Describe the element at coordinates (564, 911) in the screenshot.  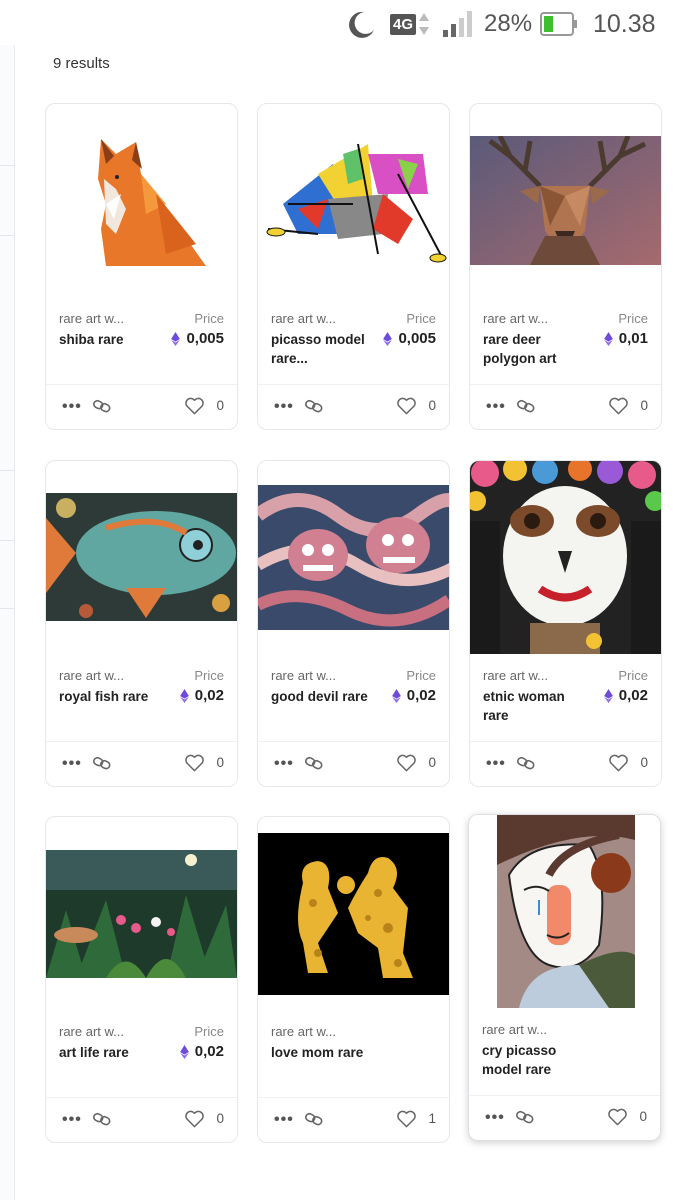
I see `nft-image-cry-picasso` at that location.